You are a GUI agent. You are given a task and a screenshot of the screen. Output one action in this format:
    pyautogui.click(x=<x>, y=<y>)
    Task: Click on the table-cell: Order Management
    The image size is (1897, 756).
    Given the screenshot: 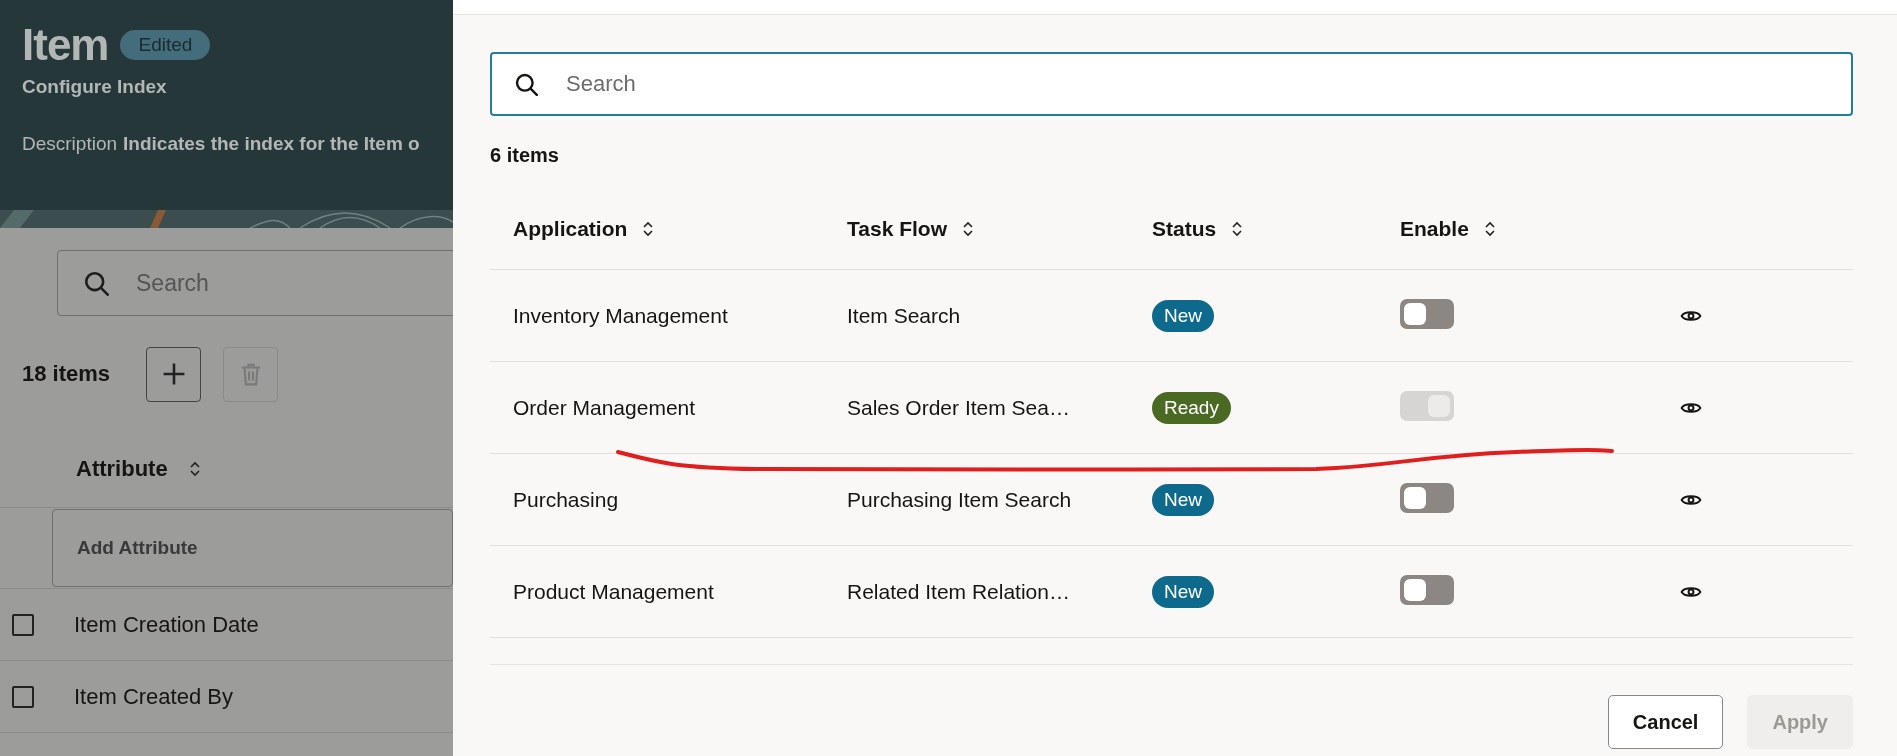 What is the action you would take?
    pyautogui.click(x=604, y=407)
    